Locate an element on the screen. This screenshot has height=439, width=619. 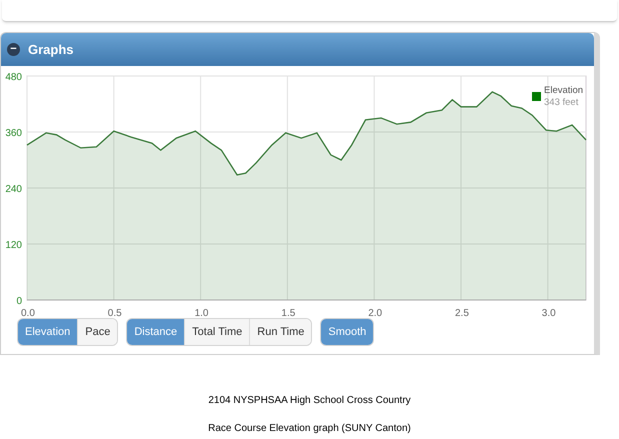
x-tick-label: 1.0 is located at coordinates (201, 313).